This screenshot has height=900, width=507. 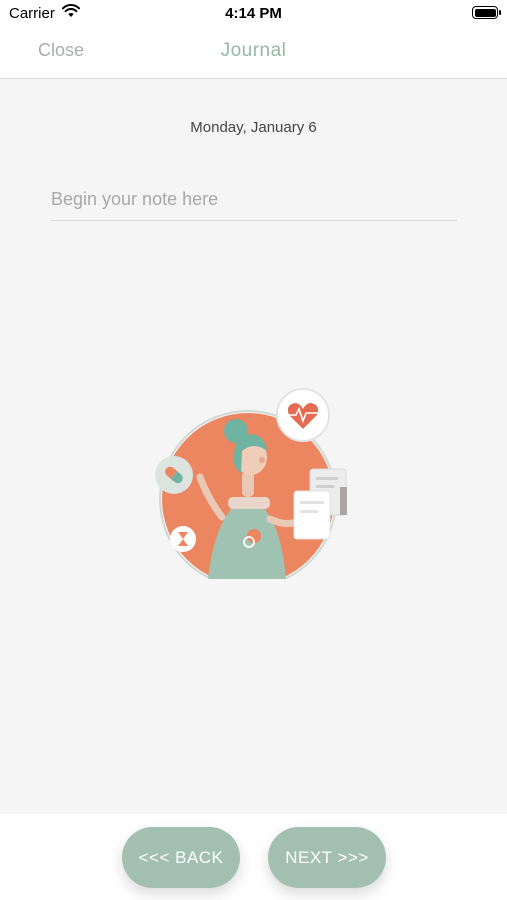 I want to click on next-button: NEXT >>>, so click(x=327, y=857).